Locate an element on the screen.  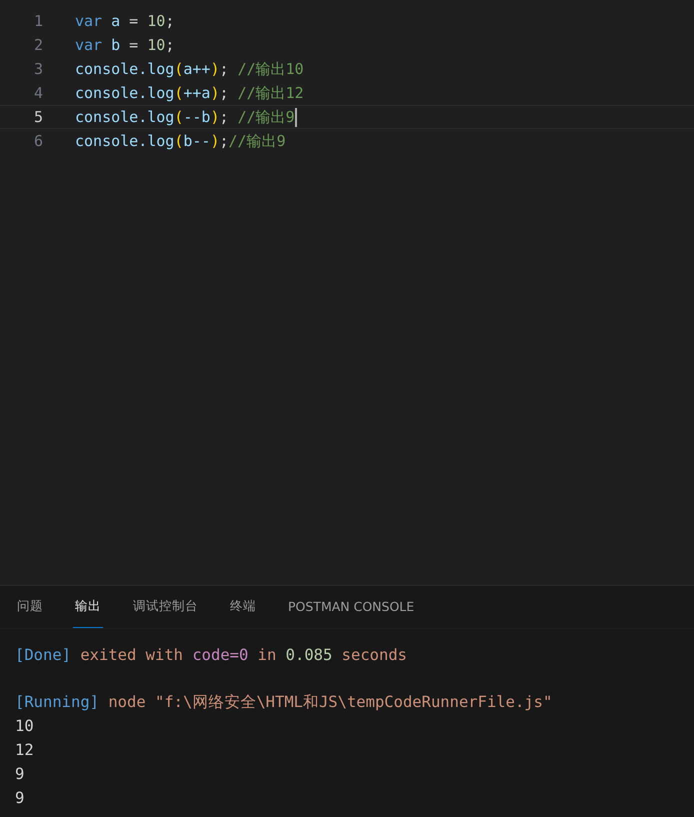
line-number: 2 is located at coordinates (37, 45).